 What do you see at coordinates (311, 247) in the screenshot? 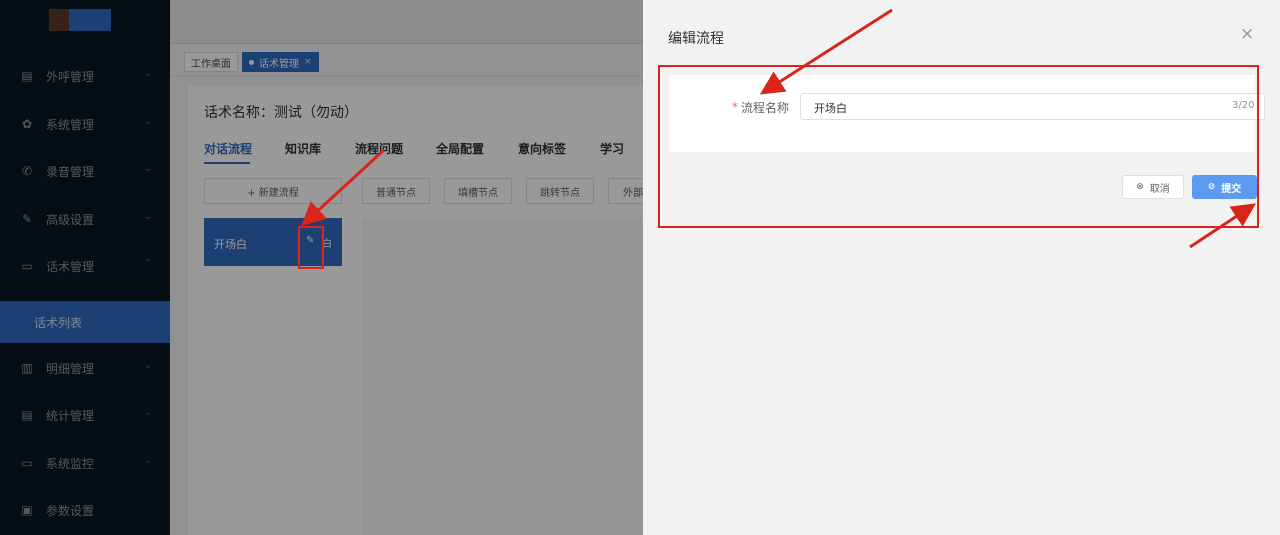
I see `annotation-box-edit-icon` at bounding box center [311, 247].